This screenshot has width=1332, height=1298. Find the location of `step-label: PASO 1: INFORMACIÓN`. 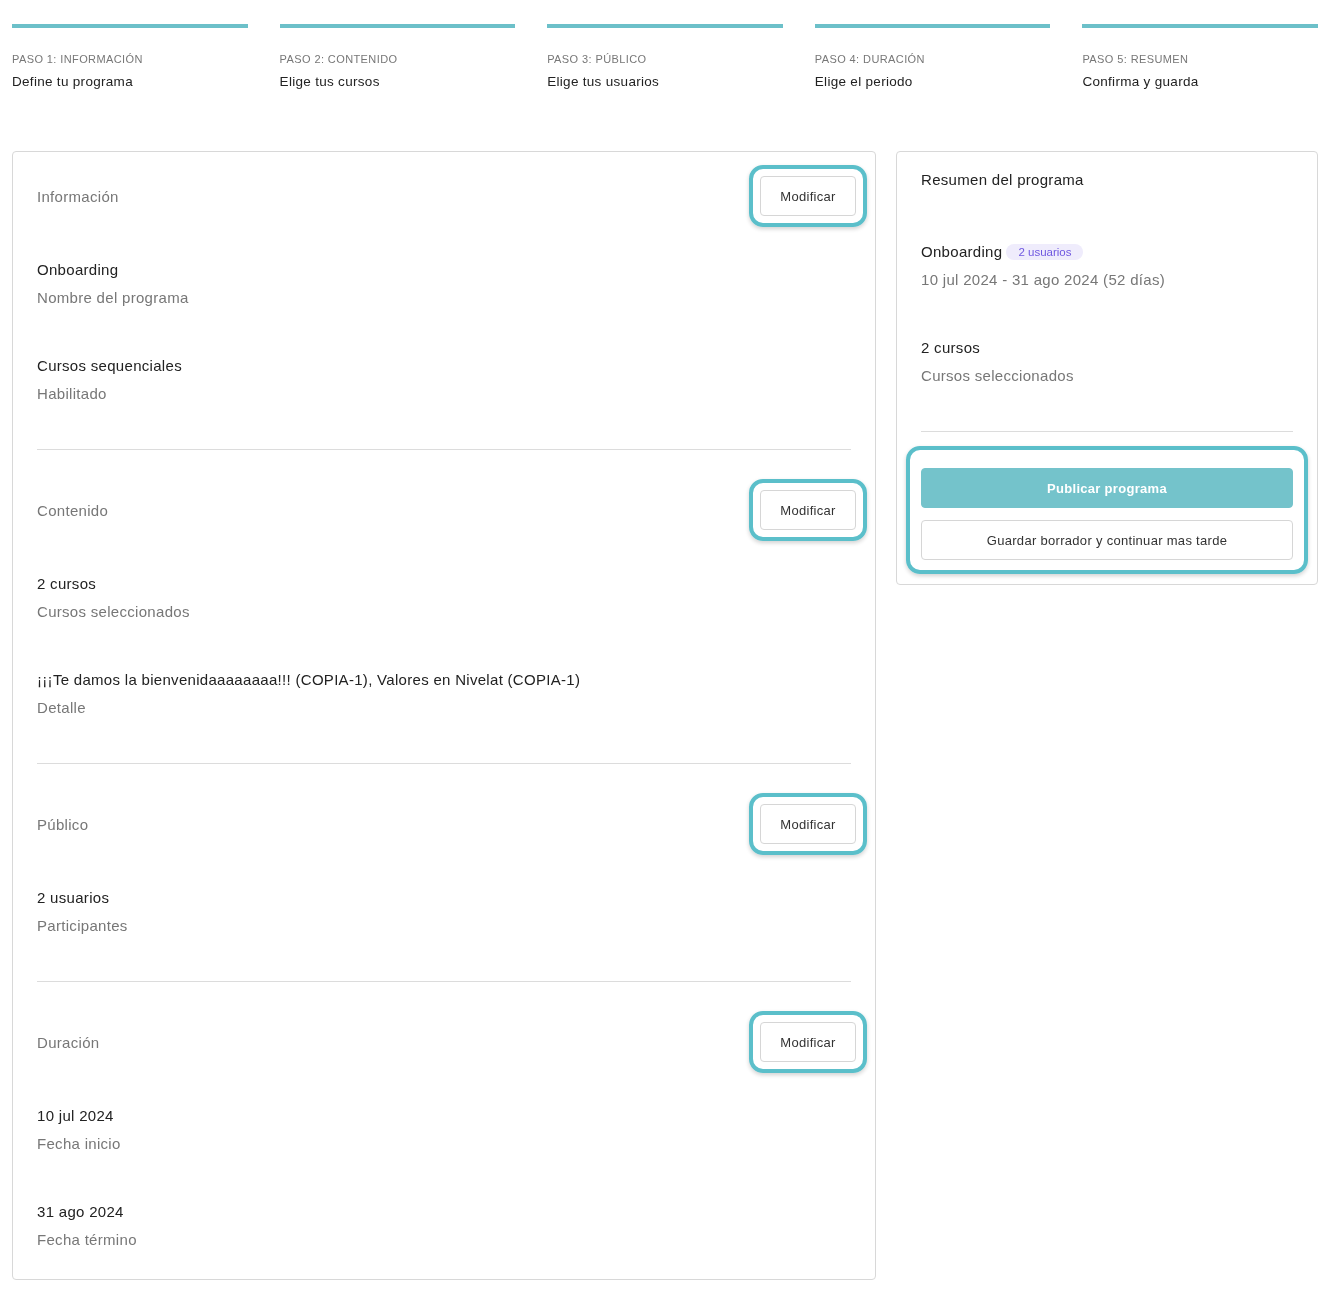

step-label: PASO 1: INFORMACIÓN is located at coordinates (78, 59).